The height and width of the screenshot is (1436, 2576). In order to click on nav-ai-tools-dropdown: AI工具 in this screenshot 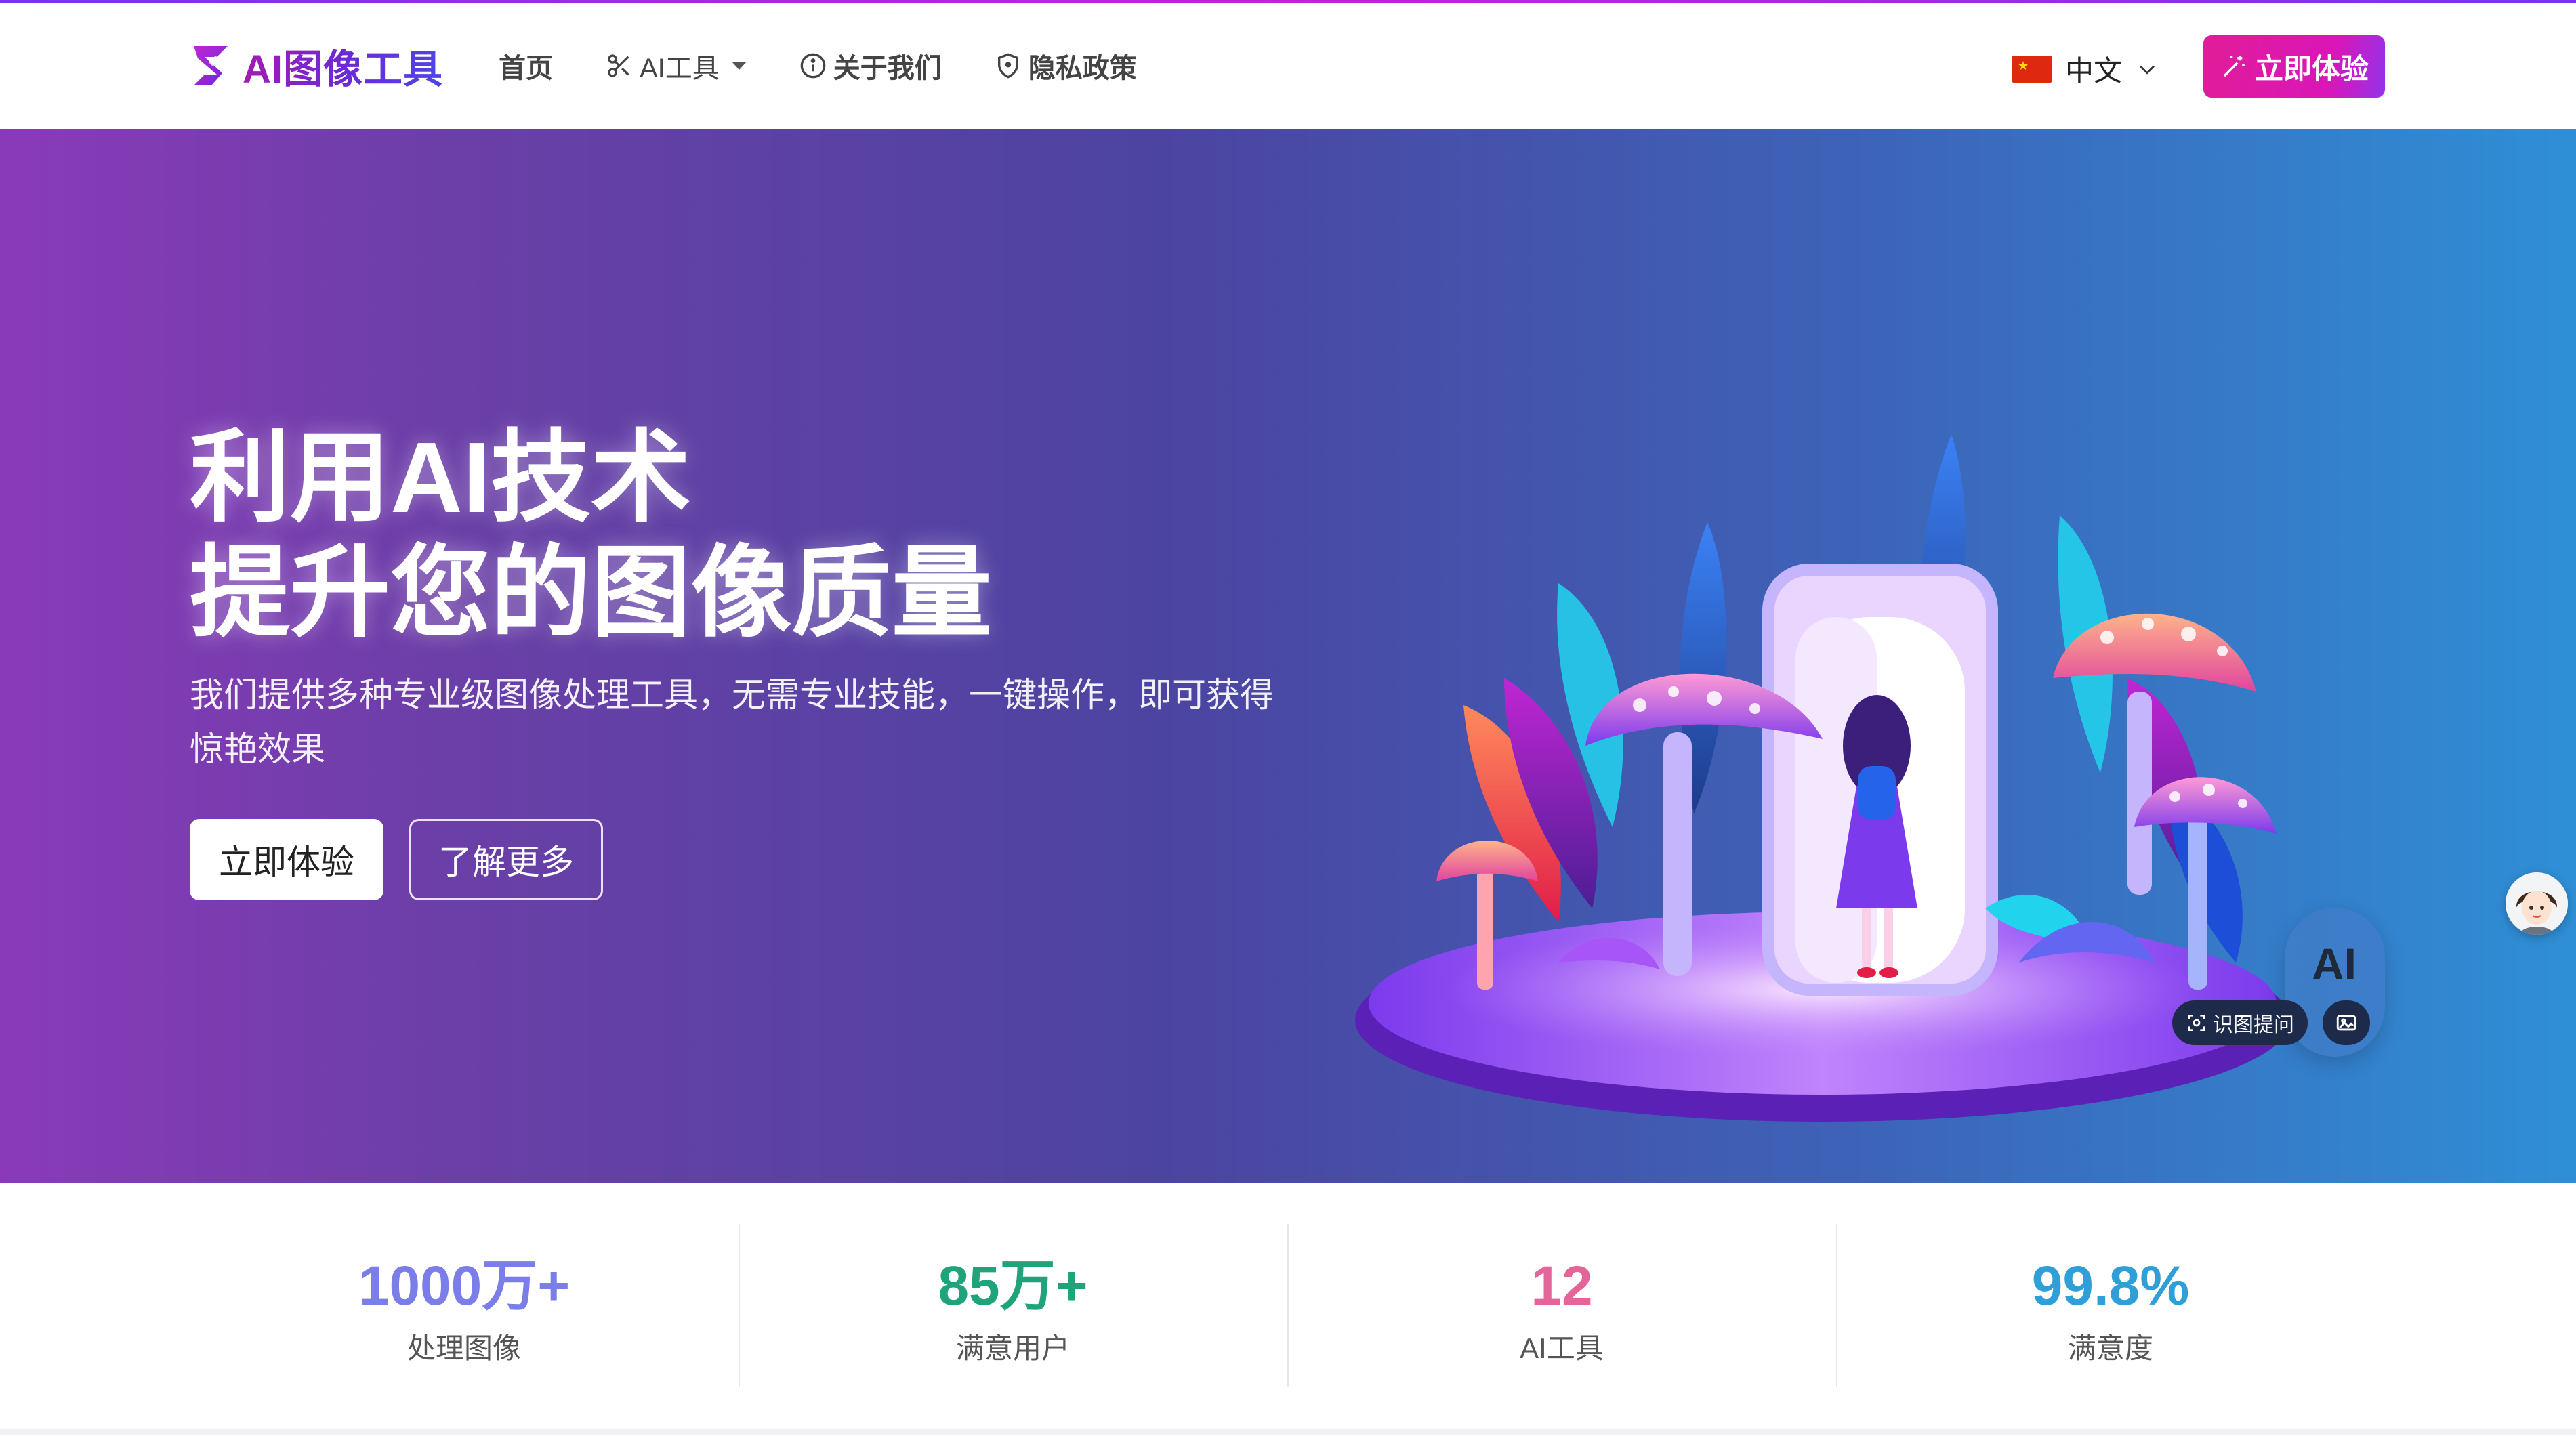, I will do `click(676, 65)`.